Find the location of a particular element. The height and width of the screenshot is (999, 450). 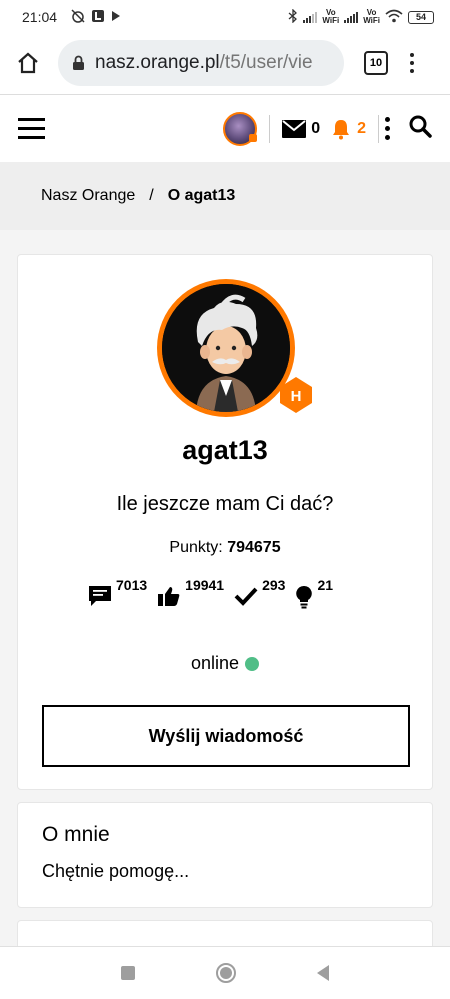

home-button is located at coordinates (28, 63).